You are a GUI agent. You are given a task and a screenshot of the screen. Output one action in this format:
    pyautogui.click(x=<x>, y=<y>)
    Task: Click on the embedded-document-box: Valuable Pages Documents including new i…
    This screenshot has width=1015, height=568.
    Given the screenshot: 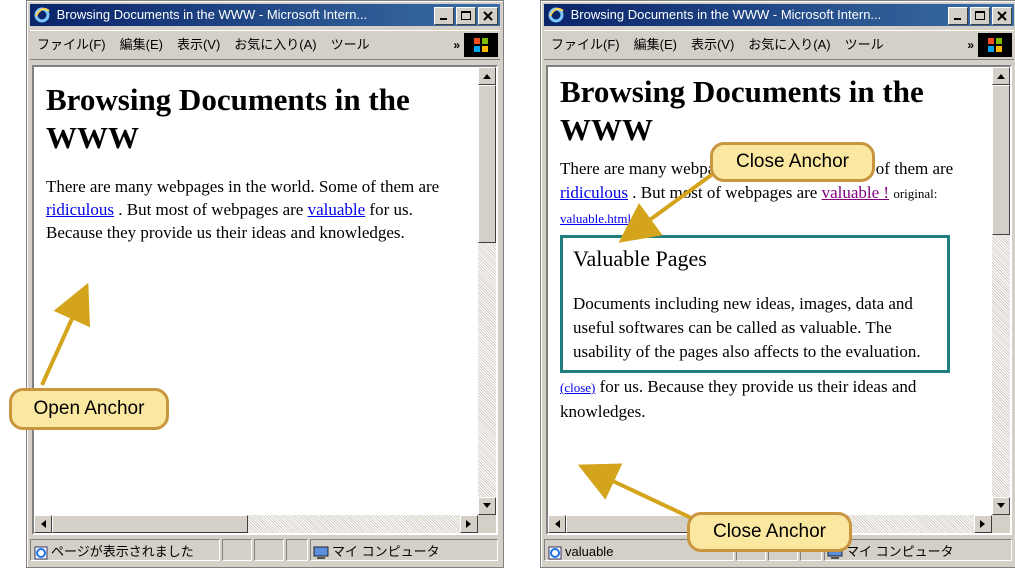 What is the action you would take?
    pyautogui.click(x=755, y=304)
    